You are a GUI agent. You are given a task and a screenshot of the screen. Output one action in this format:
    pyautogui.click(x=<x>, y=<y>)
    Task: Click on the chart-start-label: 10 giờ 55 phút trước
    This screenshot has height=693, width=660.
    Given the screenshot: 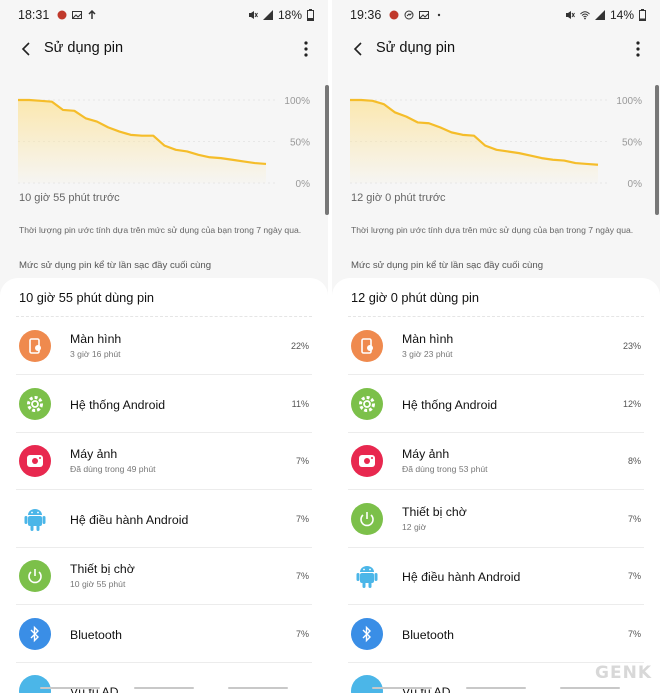 What is the action you would take?
    pyautogui.click(x=69, y=198)
    